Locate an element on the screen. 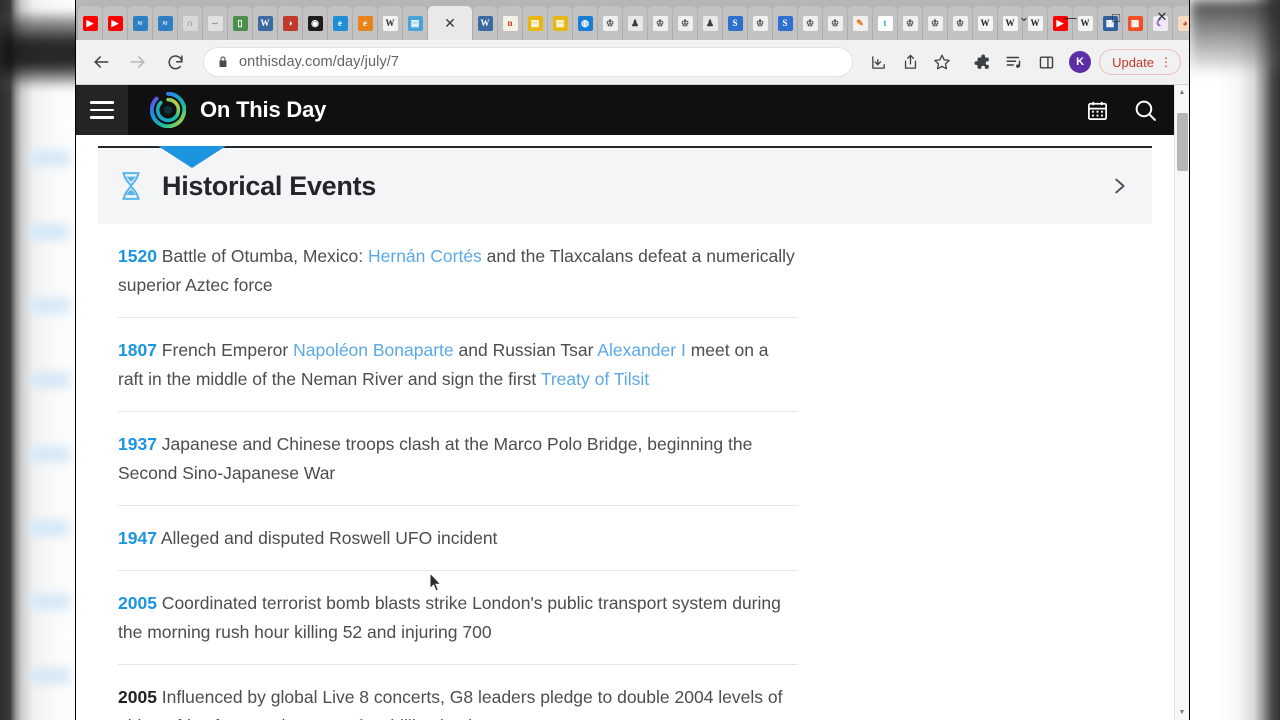  crest-tab-9: ♔ is located at coordinates (960, 23).